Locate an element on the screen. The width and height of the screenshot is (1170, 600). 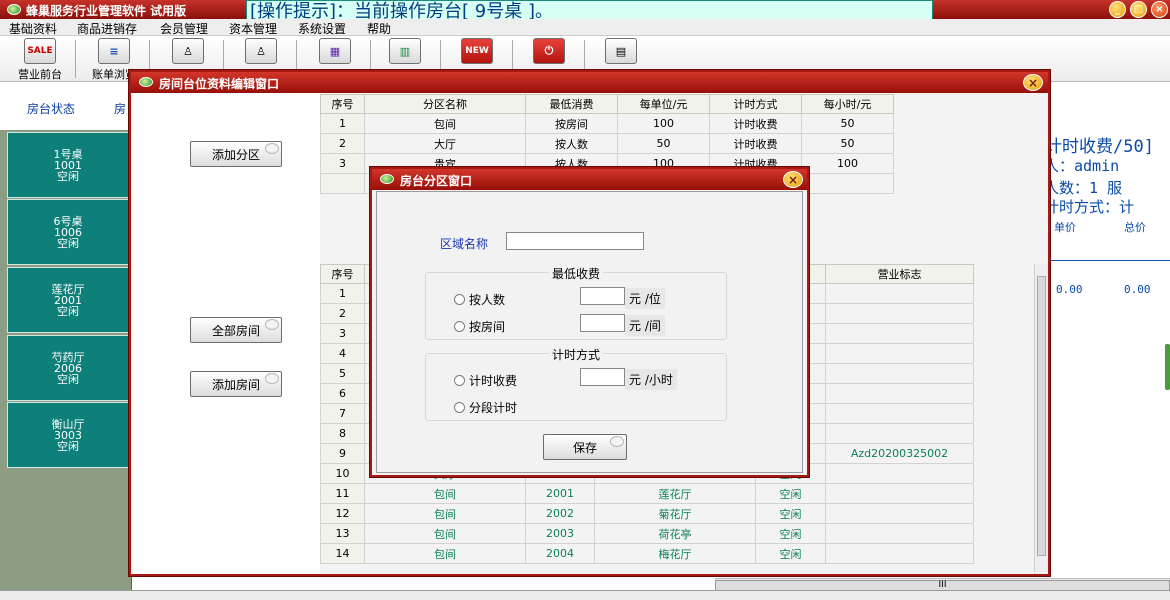
cell: 3 is located at coordinates (342, 333).